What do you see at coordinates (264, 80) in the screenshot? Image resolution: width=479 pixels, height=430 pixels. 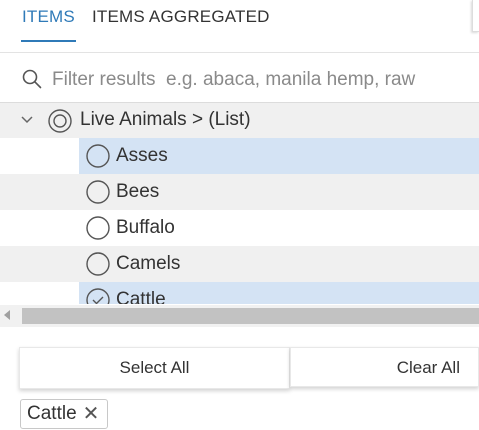 I see `filter-input` at bounding box center [264, 80].